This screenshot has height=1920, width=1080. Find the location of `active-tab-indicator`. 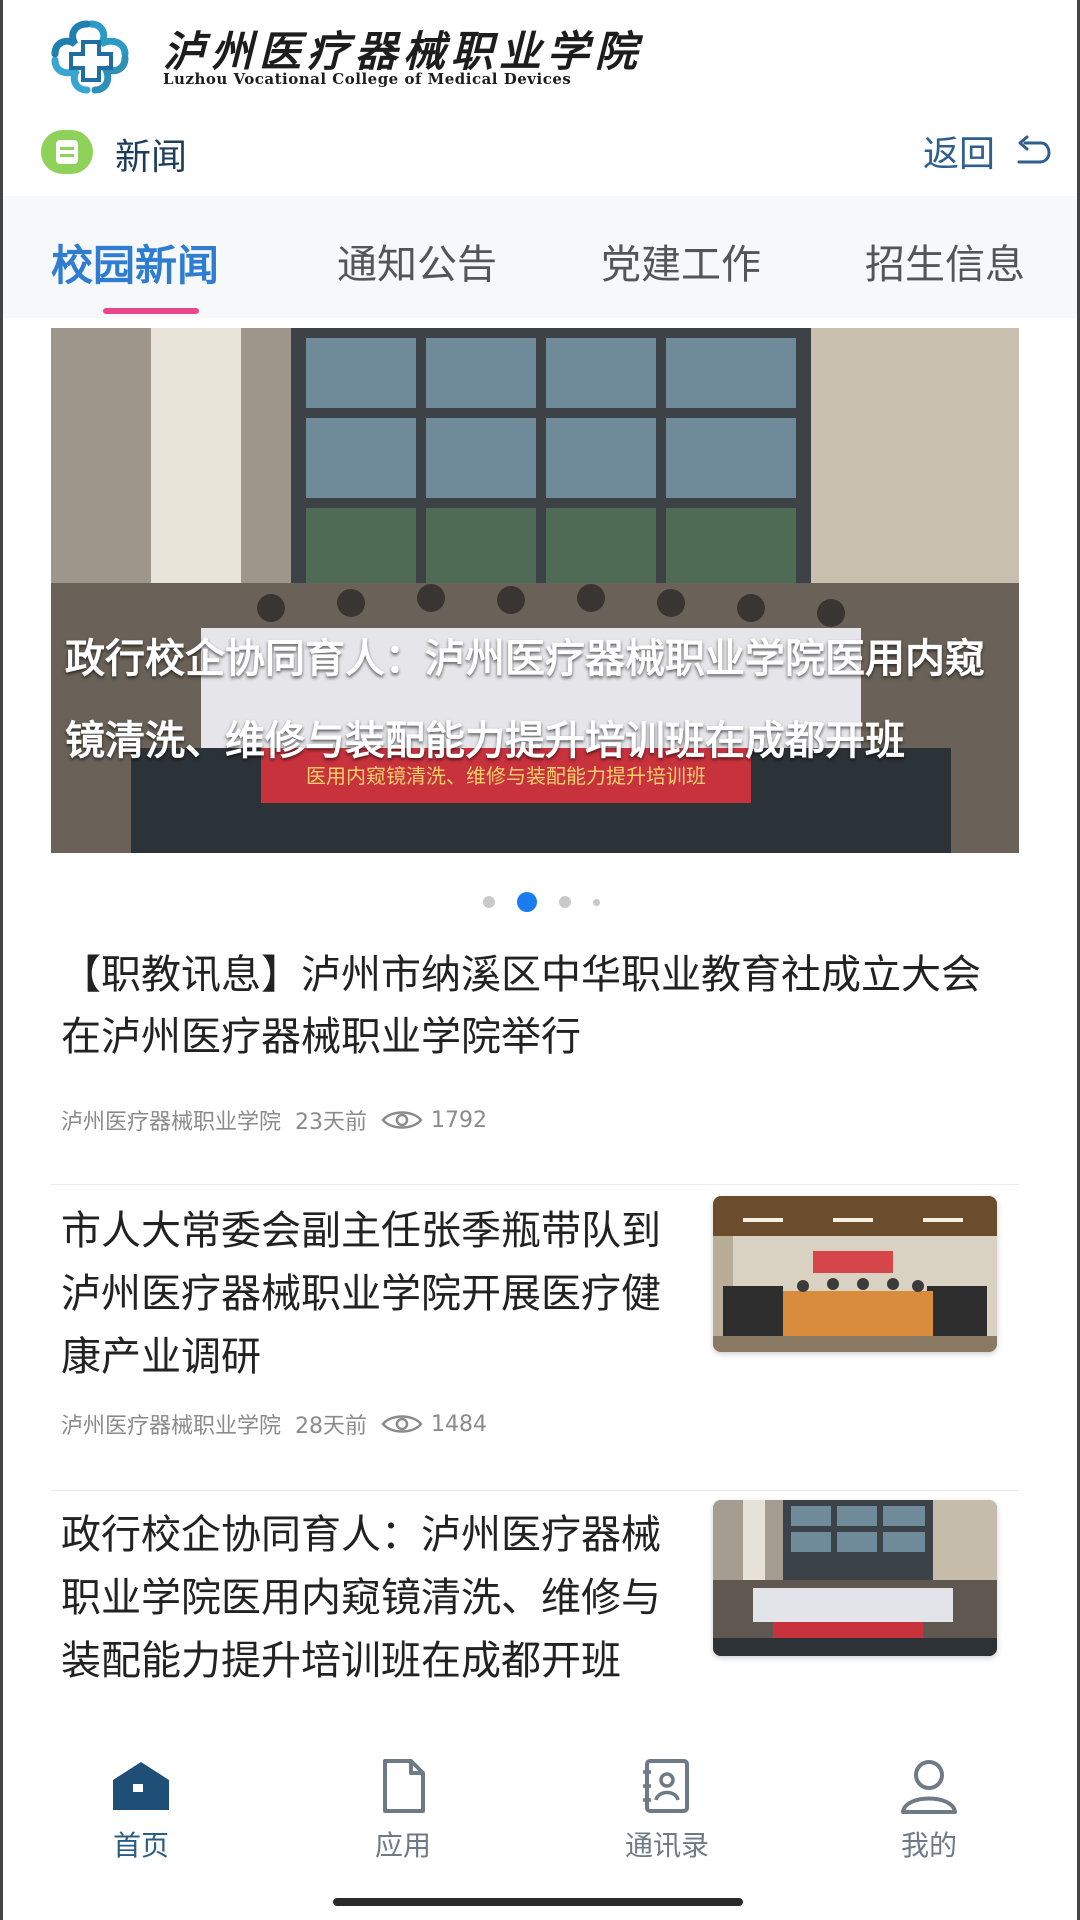

active-tab-indicator is located at coordinates (151, 311).